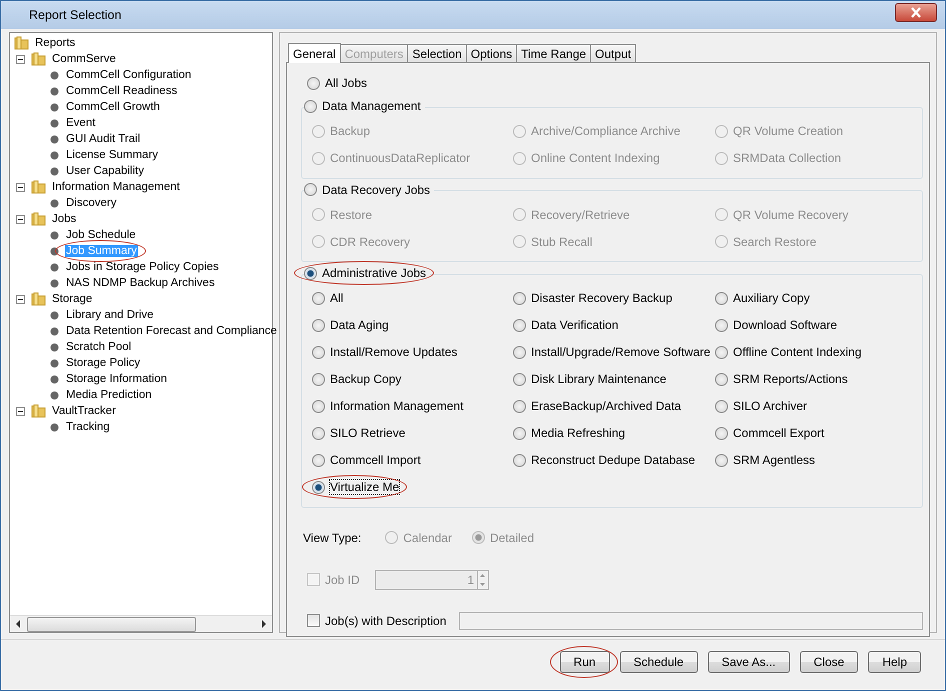  Describe the element at coordinates (765, 460) in the screenshot. I see `radio-option: SRM Agentless` at that location.